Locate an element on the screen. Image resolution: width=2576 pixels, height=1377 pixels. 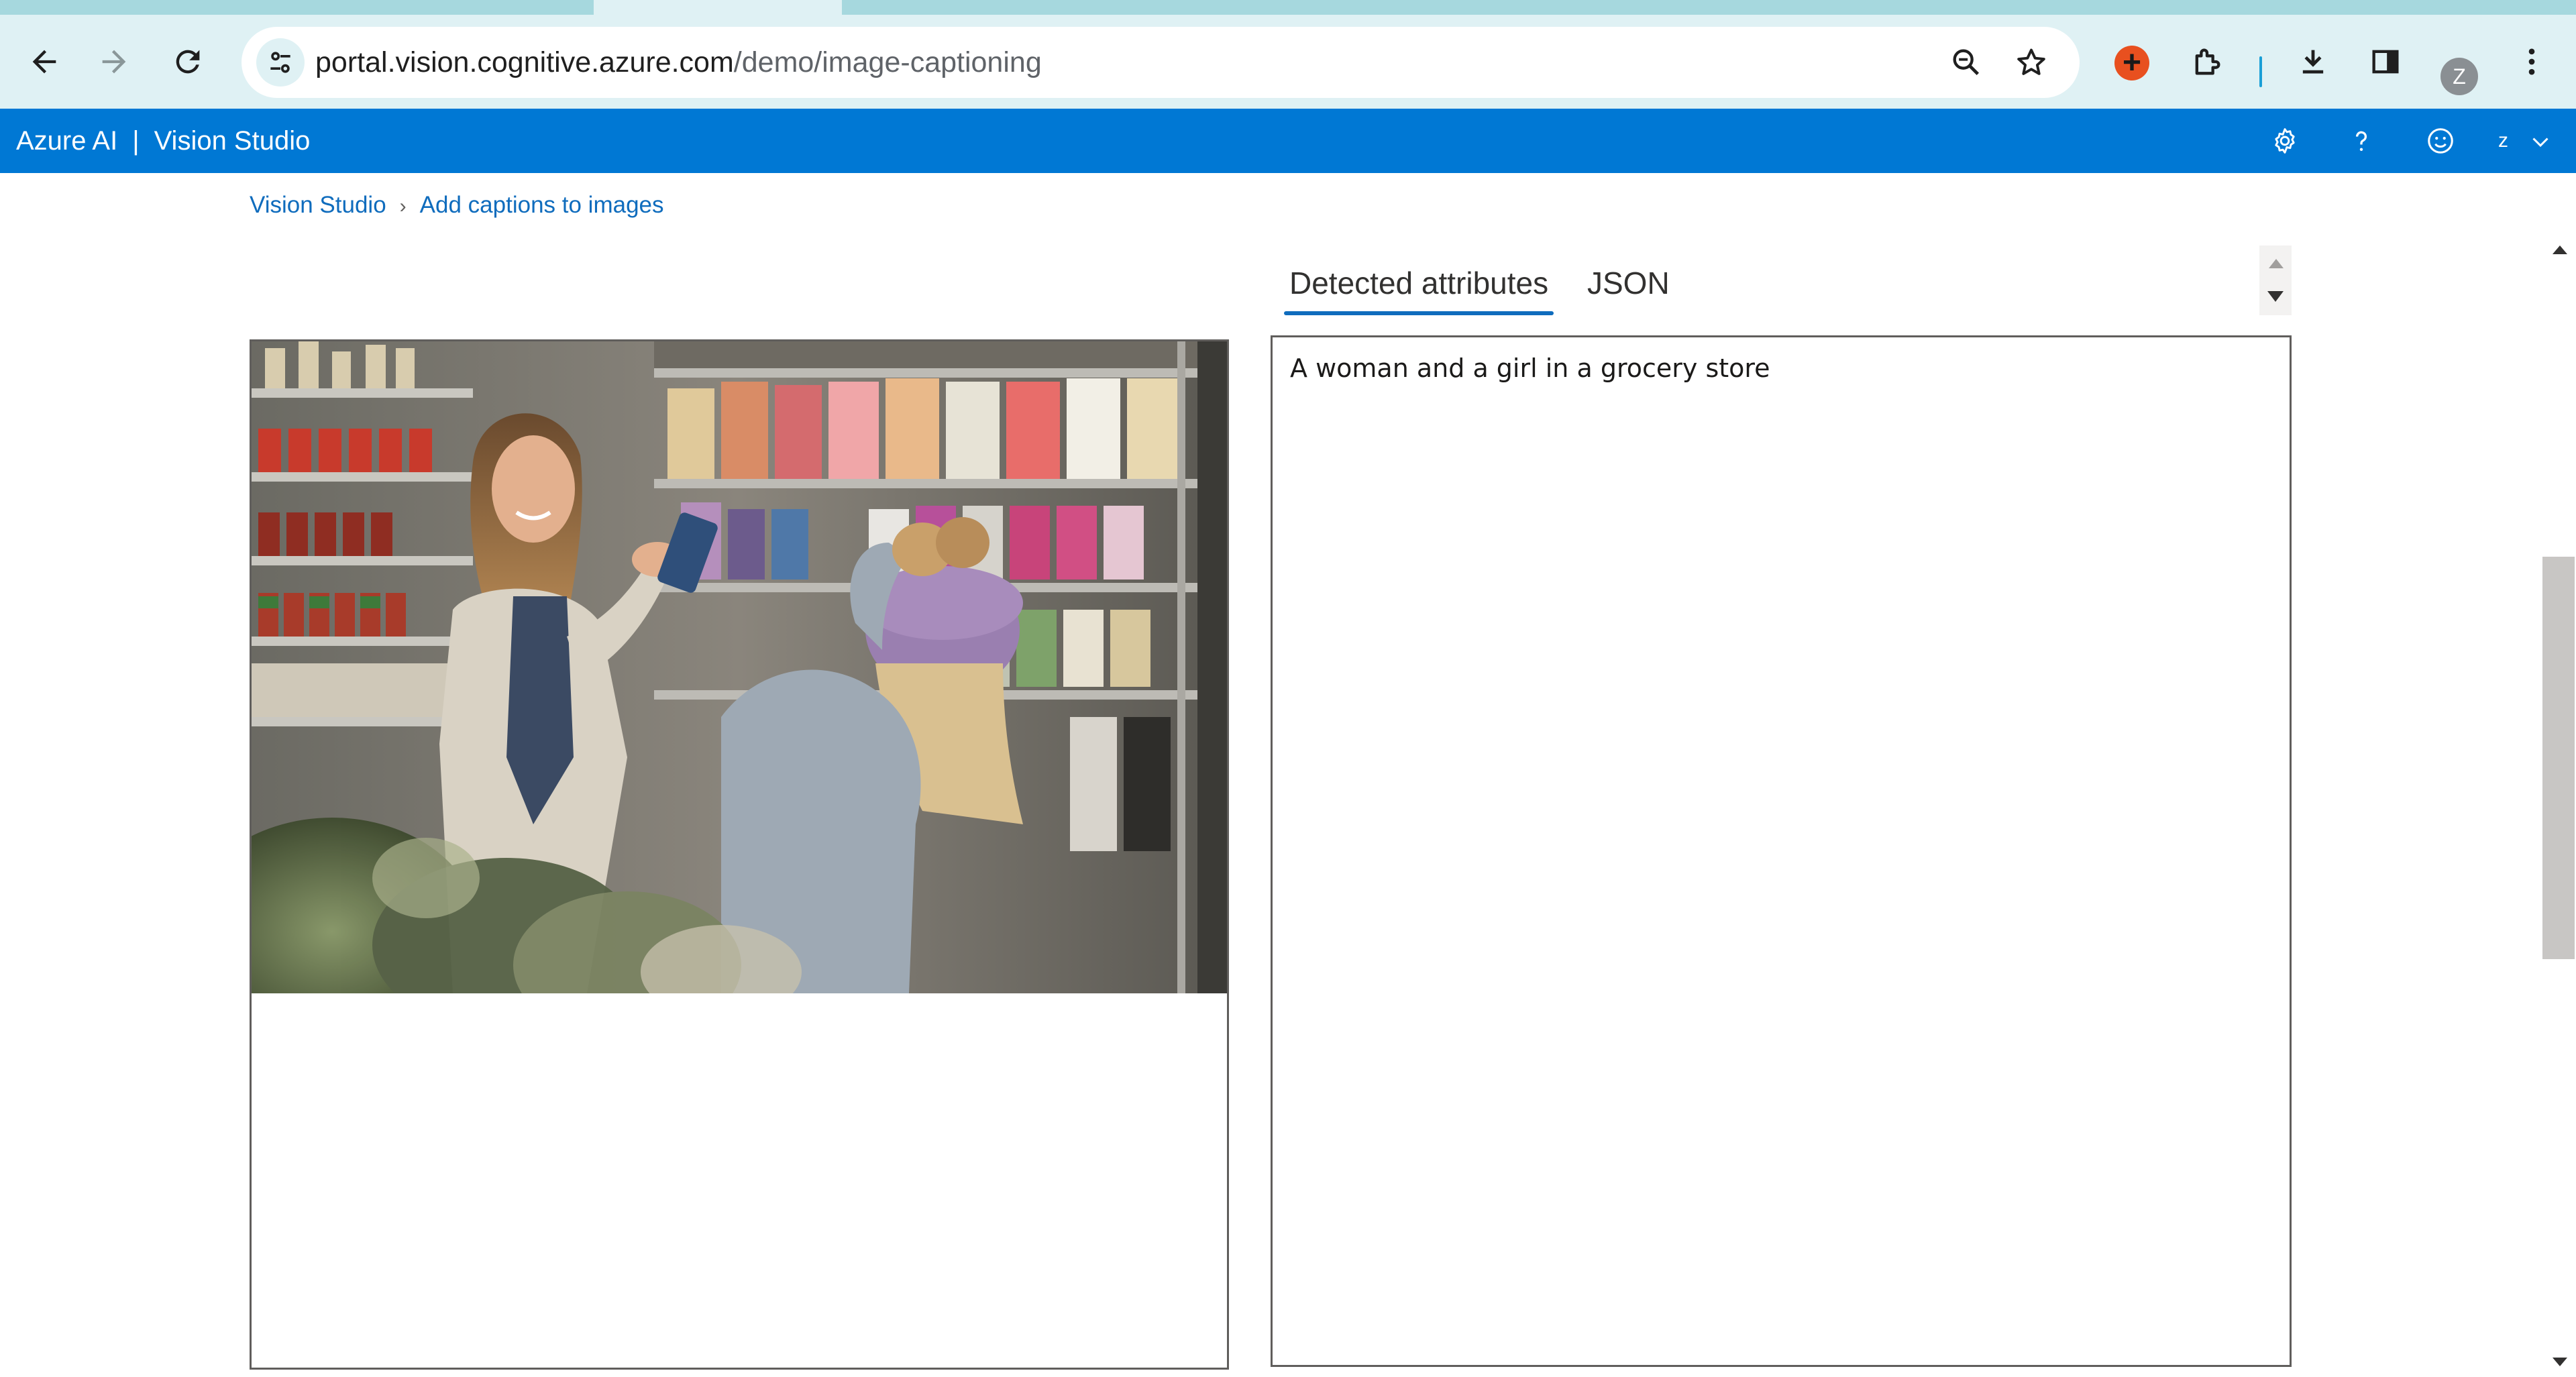
breadcrumb: Vision Studio › Add captions to images is located at coordinates (457, 205).